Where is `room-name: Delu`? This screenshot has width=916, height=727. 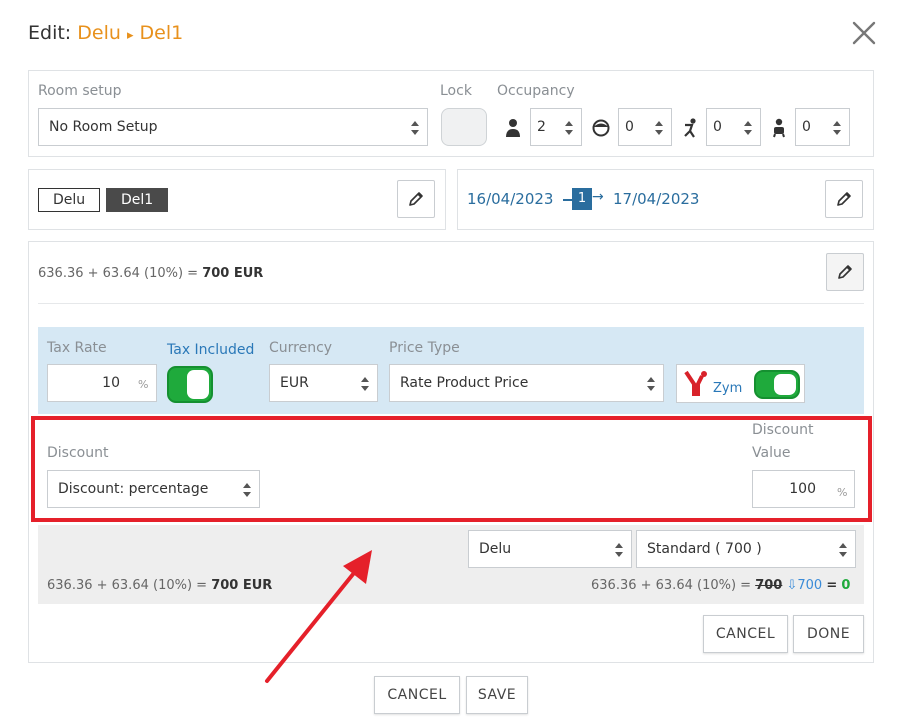 room-name: Delu is located at coordinates (99, 33).